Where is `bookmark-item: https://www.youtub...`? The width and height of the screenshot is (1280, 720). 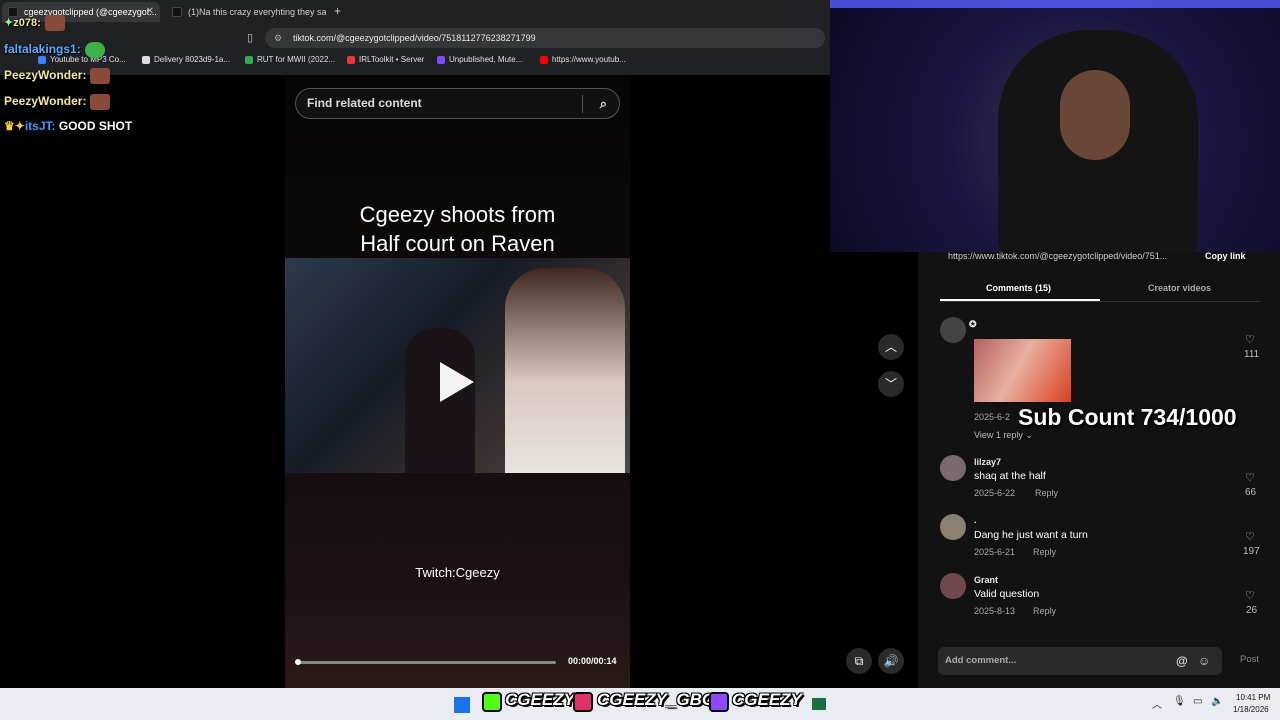 bookmark-item: https://www.youtub... is located at coordinates (583, 59).